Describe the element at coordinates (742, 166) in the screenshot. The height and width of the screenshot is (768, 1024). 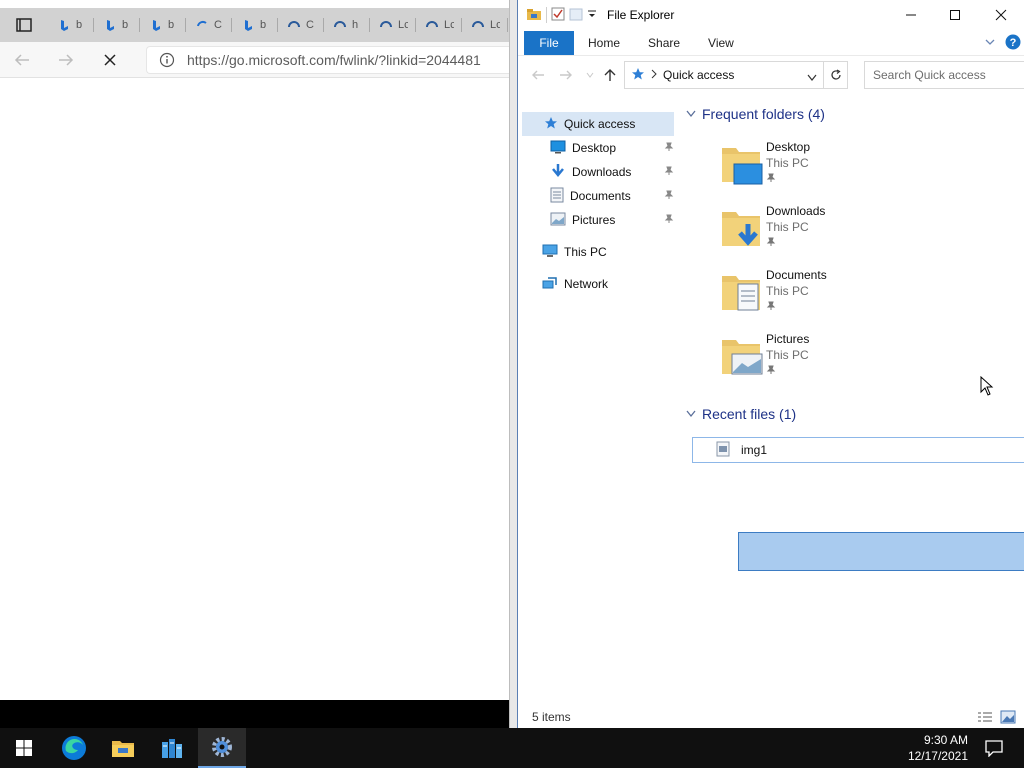
I see `desktop-folder-icon` at that location.